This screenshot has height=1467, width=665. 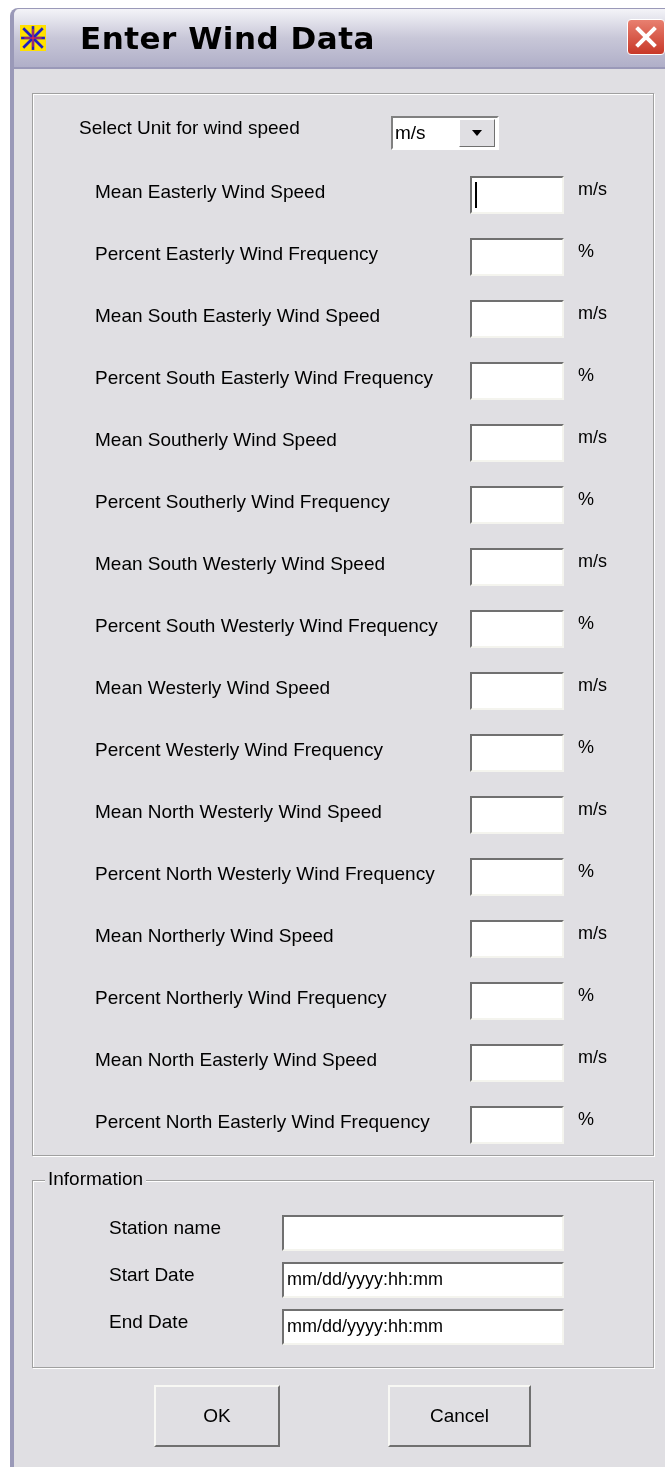 I want to click on caret-icon, so click(x=477, y=133).